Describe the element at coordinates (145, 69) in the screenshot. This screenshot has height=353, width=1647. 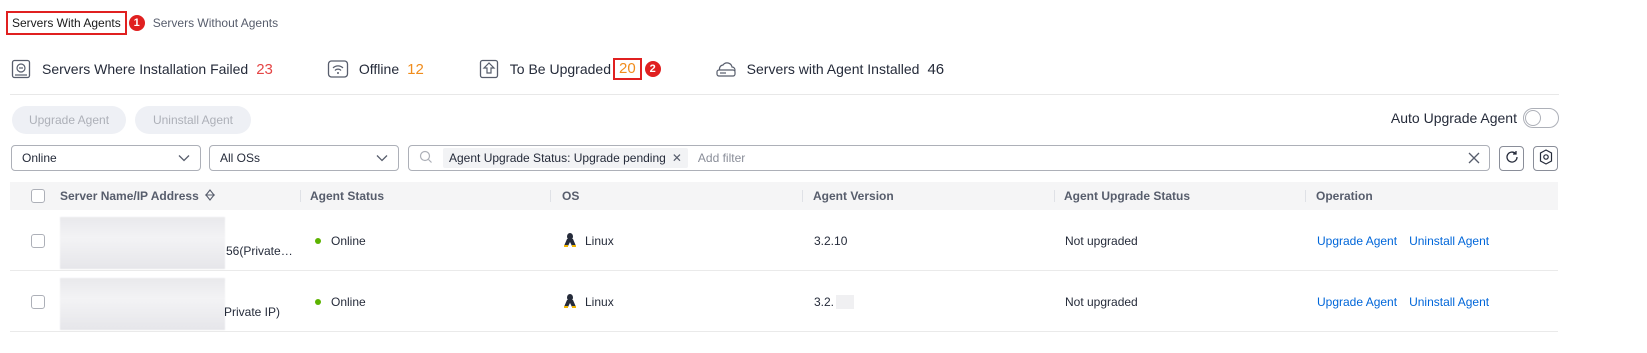
I see `stat-label: Servers Where Installation Failed` at that location.